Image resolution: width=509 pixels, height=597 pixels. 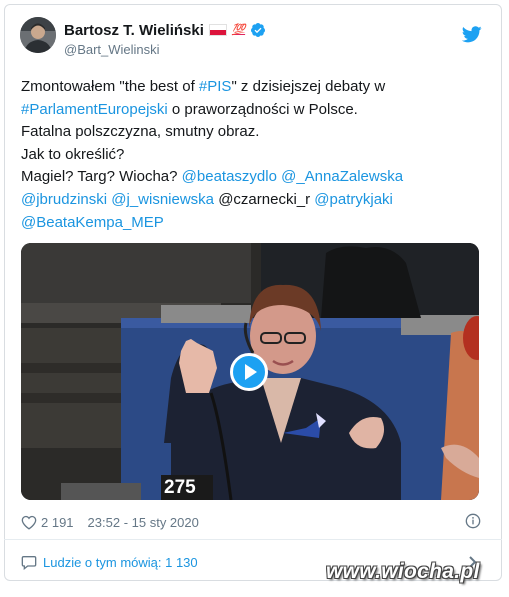 What do you see at coordinates (38, 35) in the screenshot?
I see `avatar` at bounding box center [38, 35].